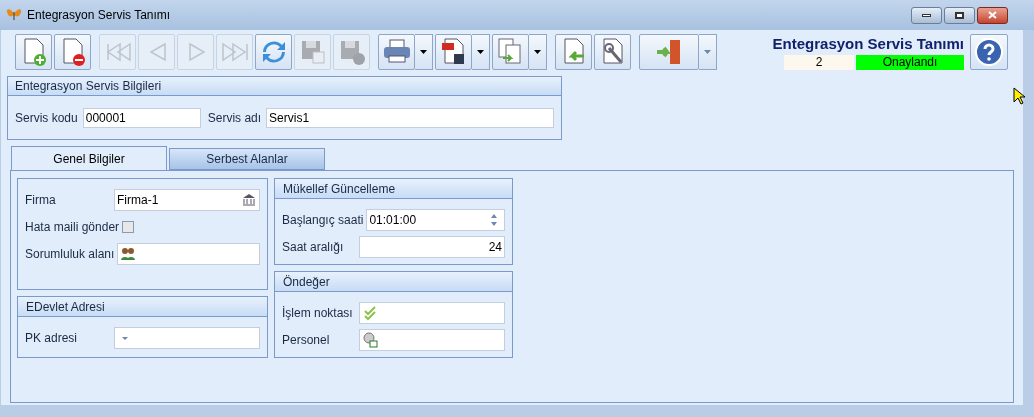 The width and height of the screenshot is (1034, 417). Describe the element at coordinates (273, 52) in the screenshot. I see `refresh-button` at that location.